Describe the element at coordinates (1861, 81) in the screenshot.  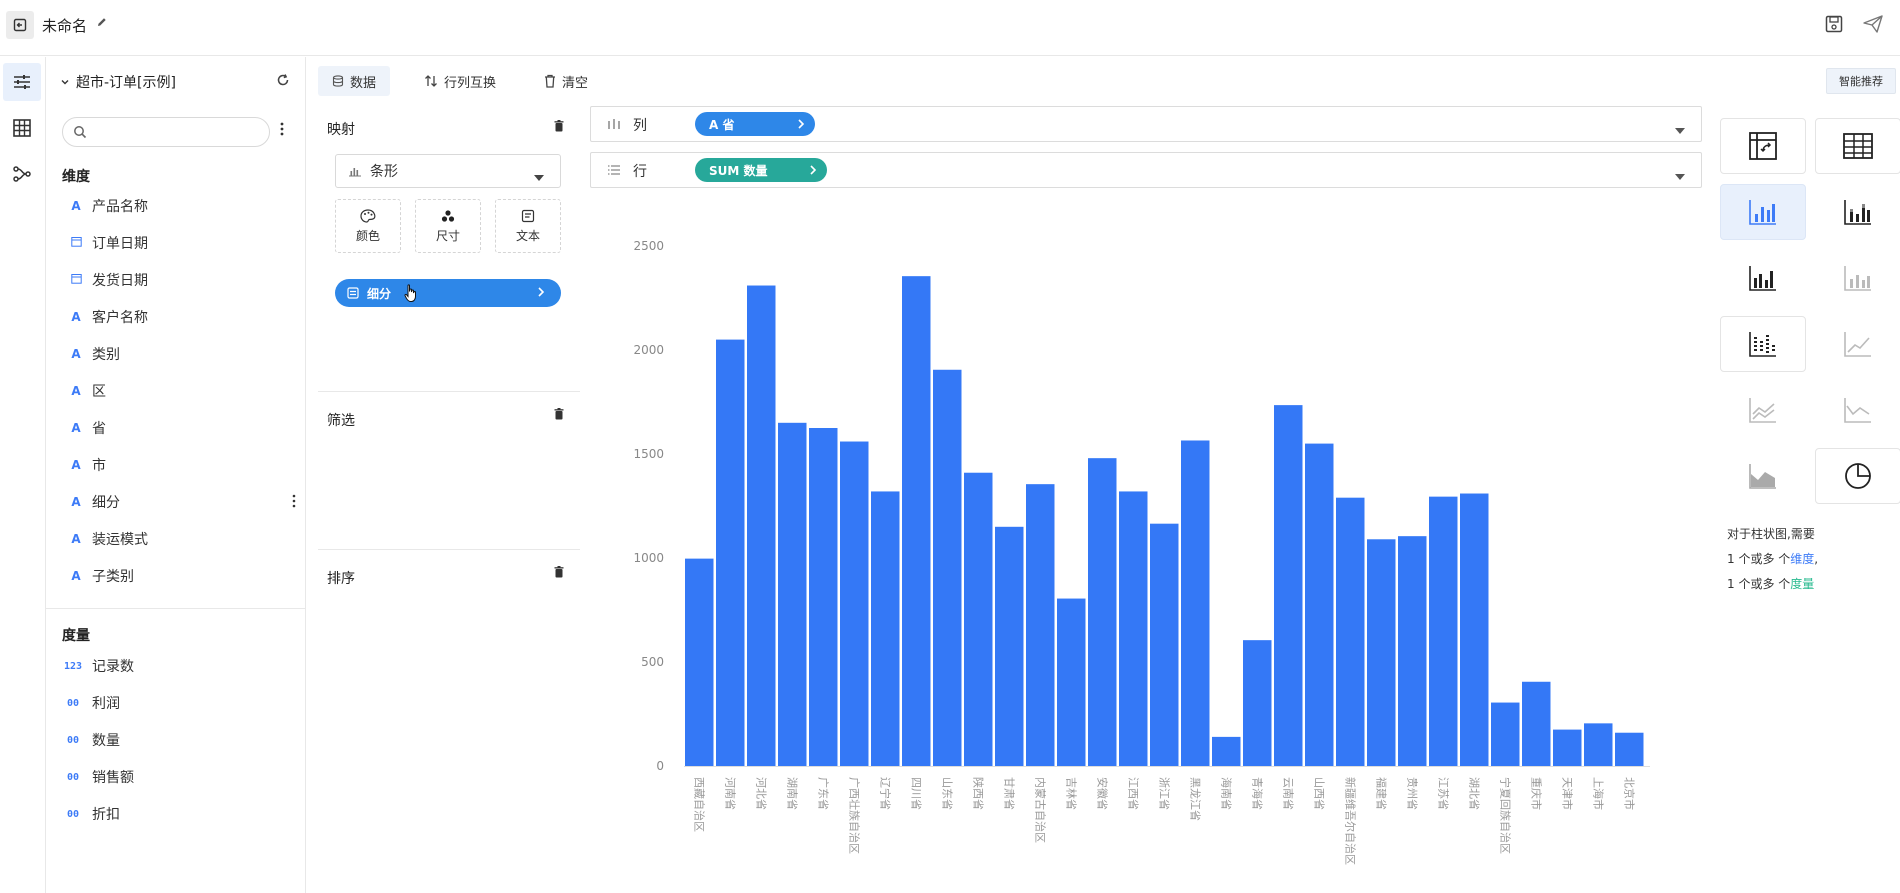
I see `smart-recommend-button: 智能推荐` at that location.